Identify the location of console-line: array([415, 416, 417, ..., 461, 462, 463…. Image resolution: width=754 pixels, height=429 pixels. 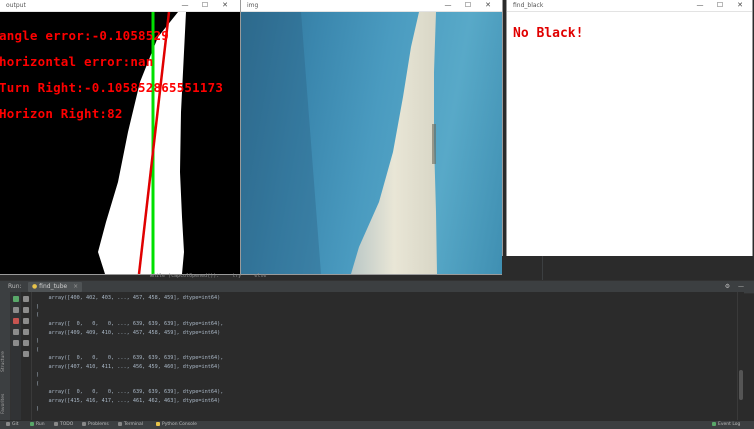
(128, 400).